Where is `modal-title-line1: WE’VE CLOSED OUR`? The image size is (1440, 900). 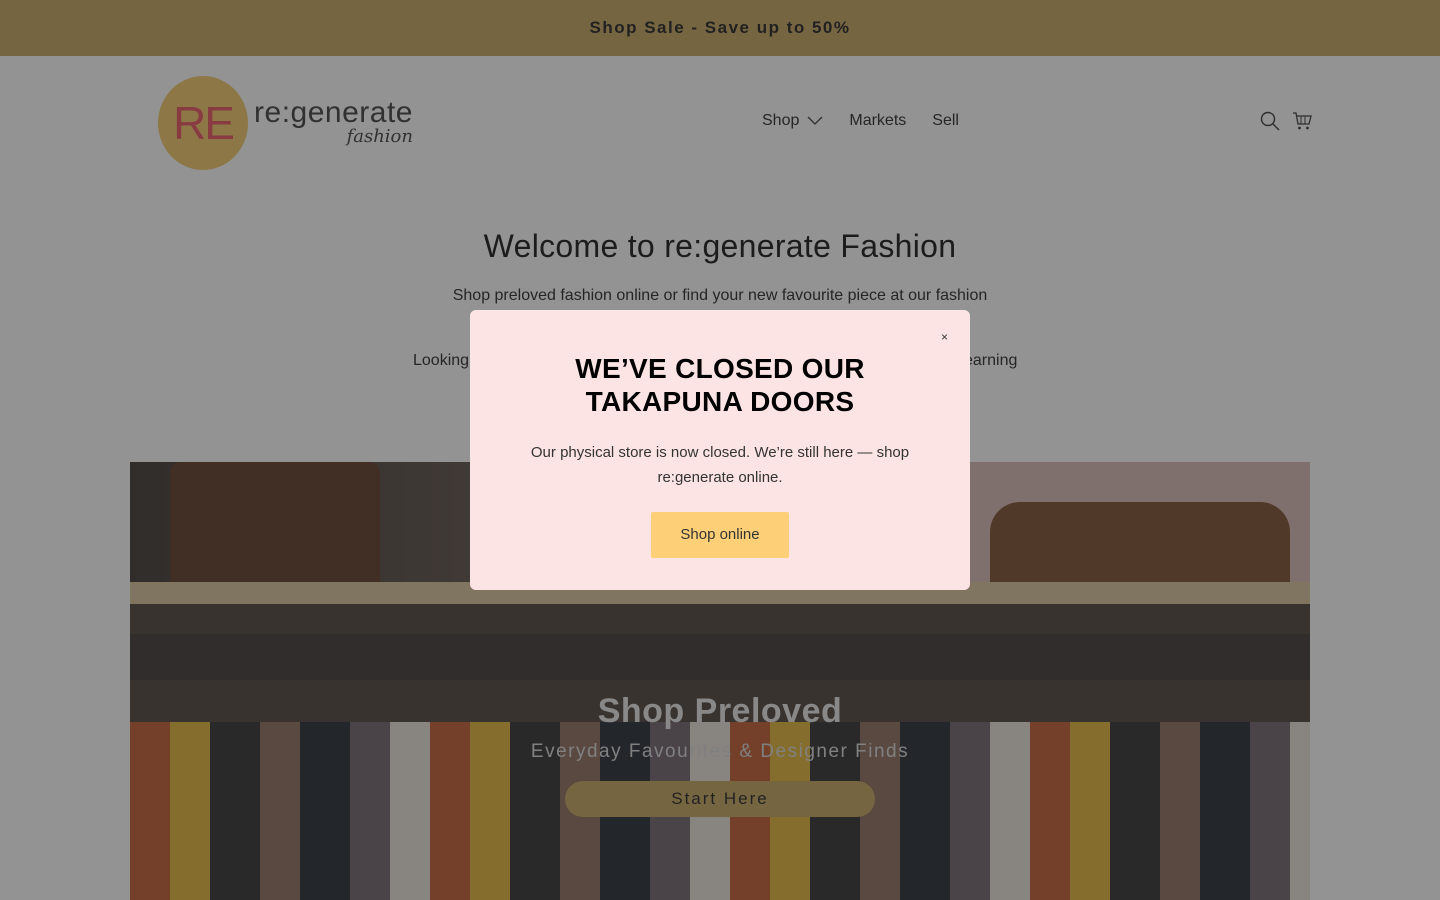
modal-title-line1: WE’VE CLOSED OUR is located at coordinates (720, 368).